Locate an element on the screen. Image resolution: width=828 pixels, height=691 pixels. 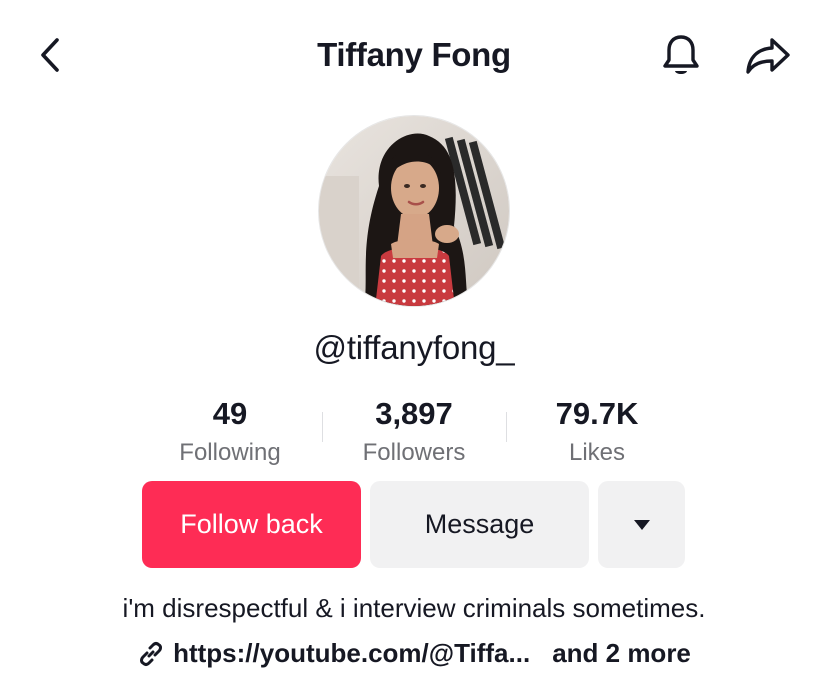
message-button: Message is located at coordinates (479, 524).